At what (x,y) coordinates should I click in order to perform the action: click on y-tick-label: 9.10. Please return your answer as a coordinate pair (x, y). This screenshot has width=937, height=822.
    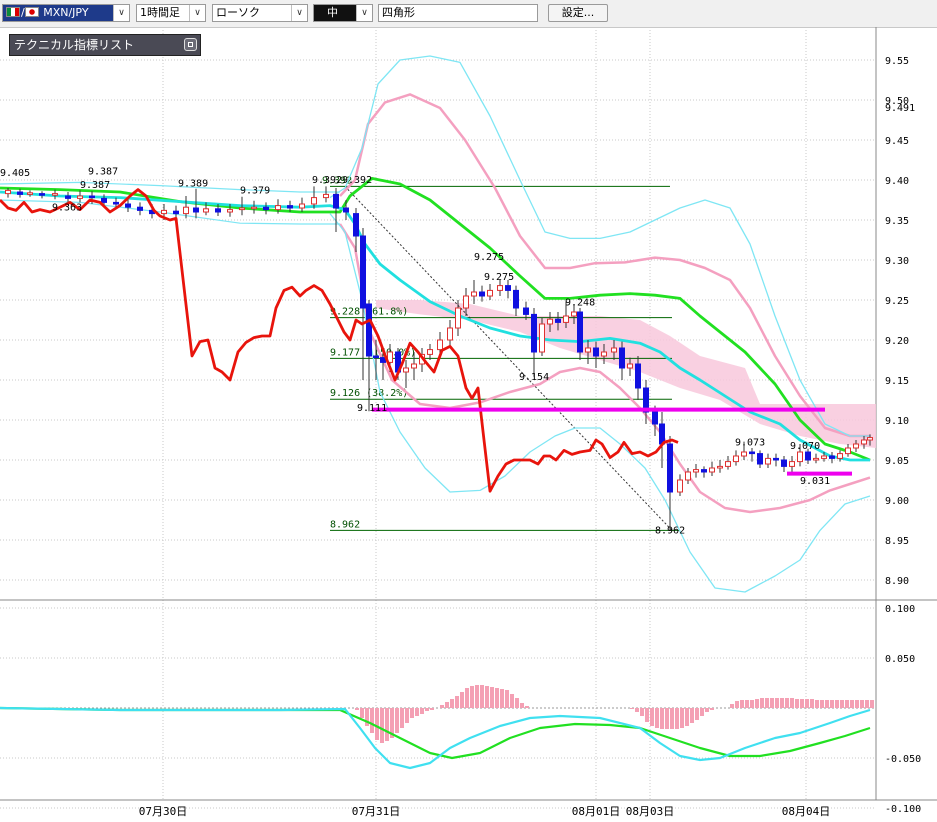
    Looking at the image, I should click on (897, 421).